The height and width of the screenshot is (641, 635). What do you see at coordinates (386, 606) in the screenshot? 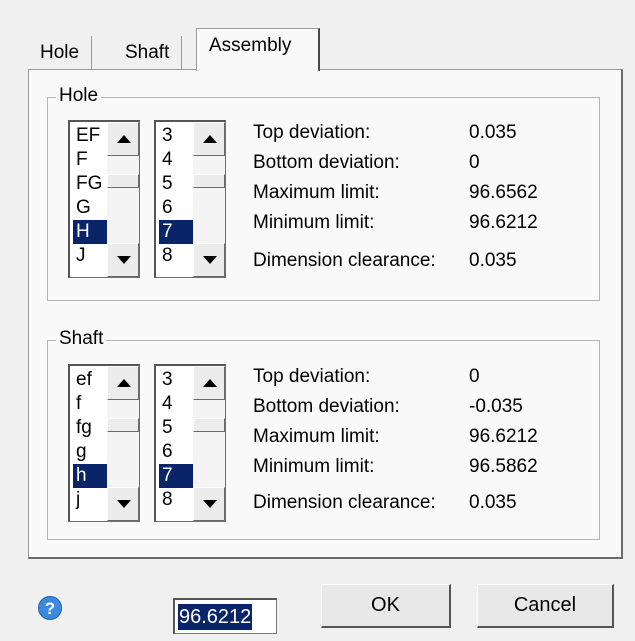
I see `ok-button: OK` at bounding box center [386, 606].